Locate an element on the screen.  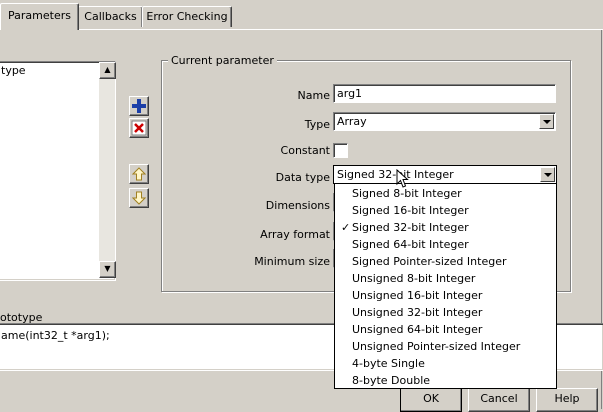
dropdown-option: Signed 16-bit Integer is located at coordinates (445, 210).